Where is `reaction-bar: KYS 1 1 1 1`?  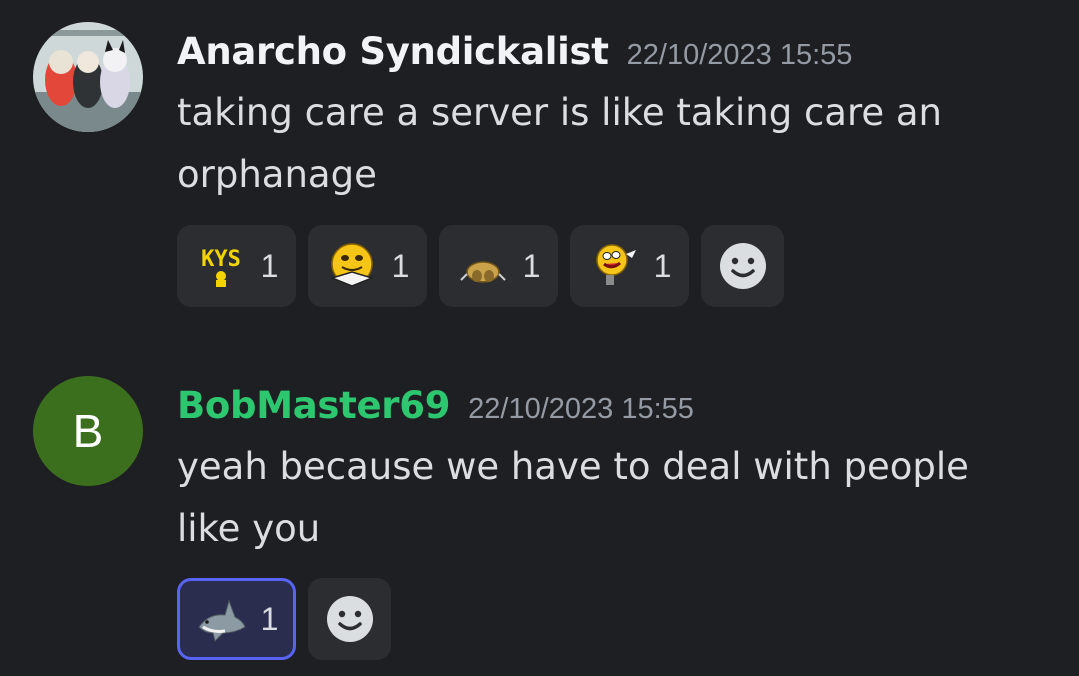
reaction-bar: KYS 1 1 1 1 is located at coordinates (480, 266).